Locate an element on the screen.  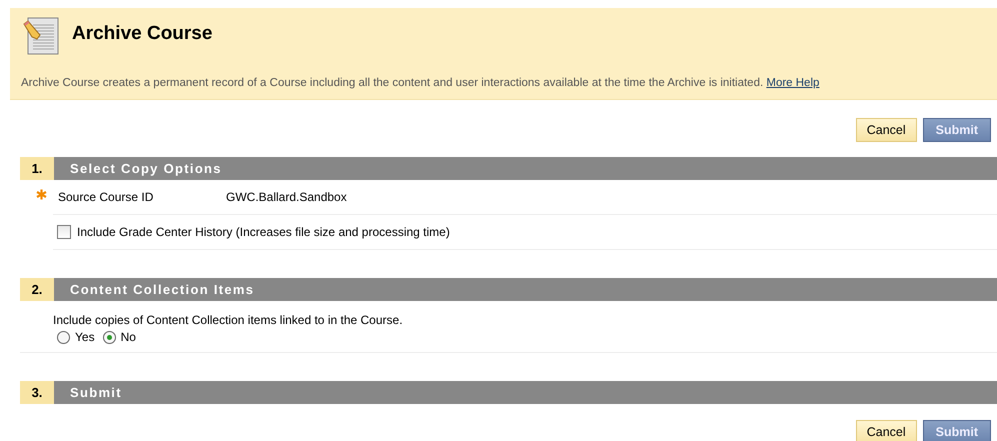
checkbox-label: Include Grade Center History (Increases file size and processing time) is located at coordinates (263, 232).